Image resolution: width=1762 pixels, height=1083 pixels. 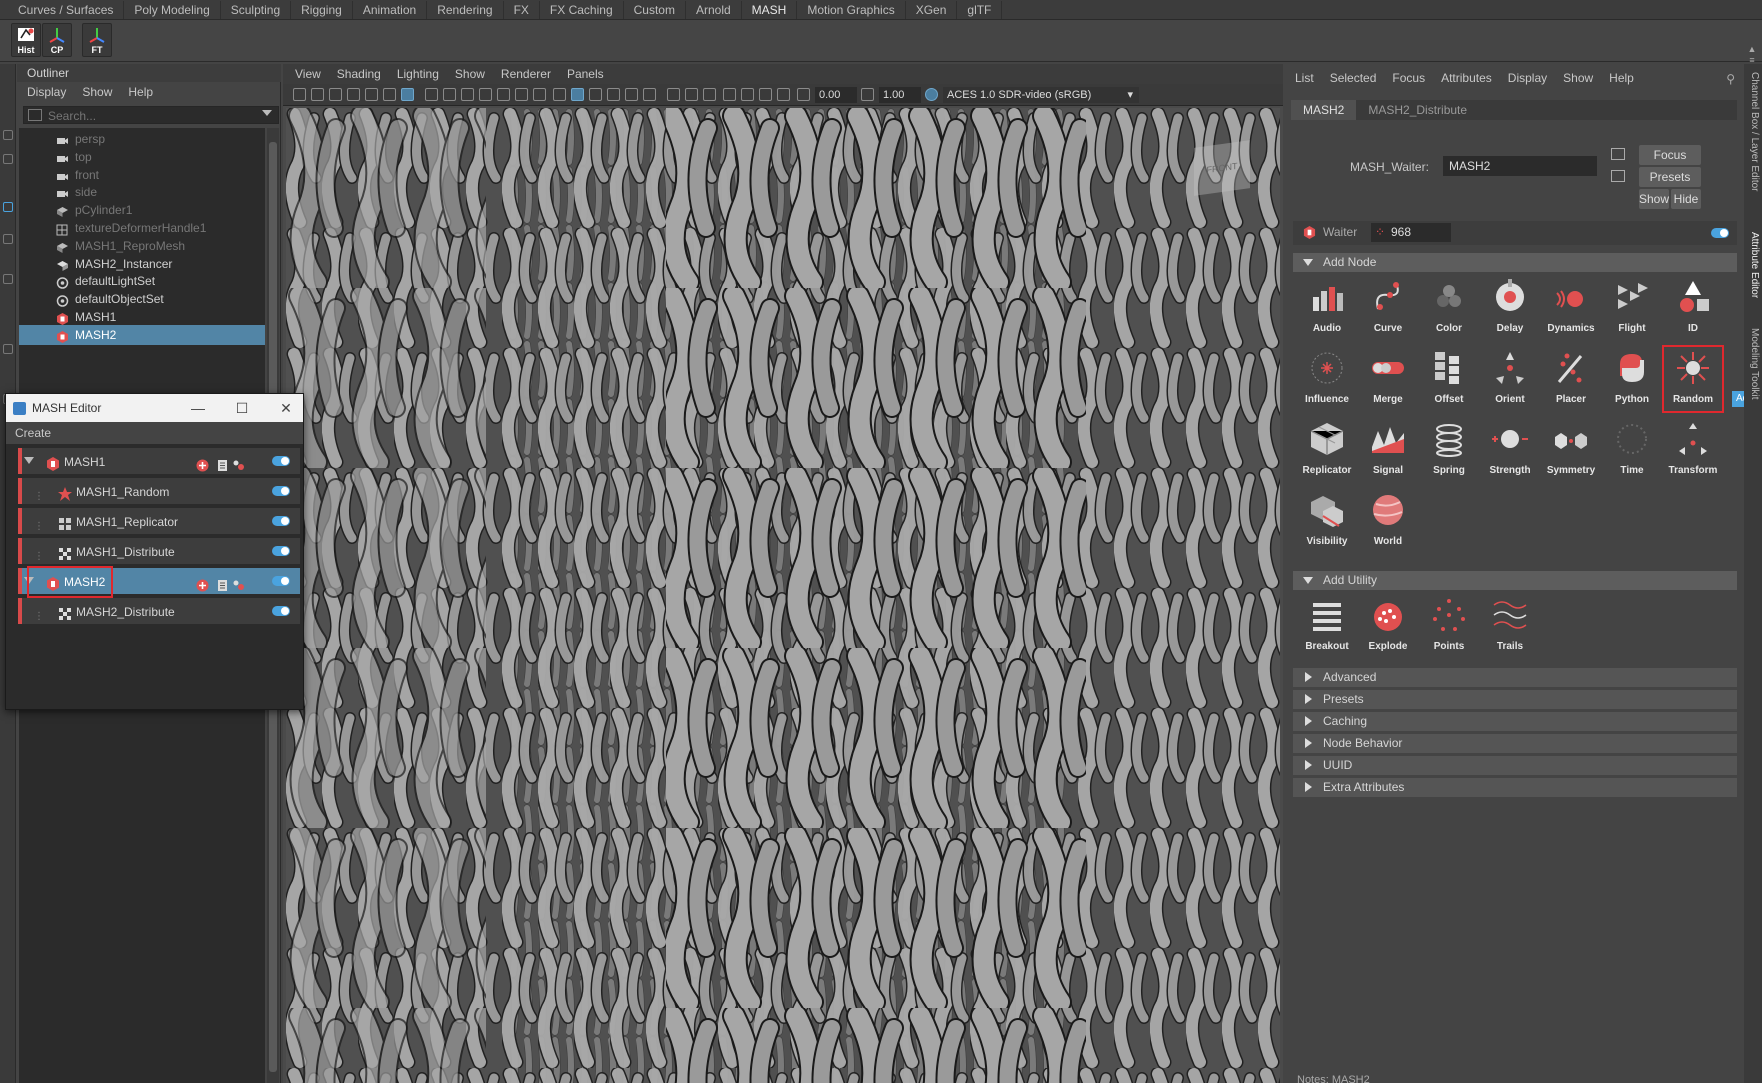 What do you see at coordinates (66, 9) in the screenshot?
I see `shelf-tab-curves-surfaces: Curves / Surfaces` at bounding box center [66, 9].